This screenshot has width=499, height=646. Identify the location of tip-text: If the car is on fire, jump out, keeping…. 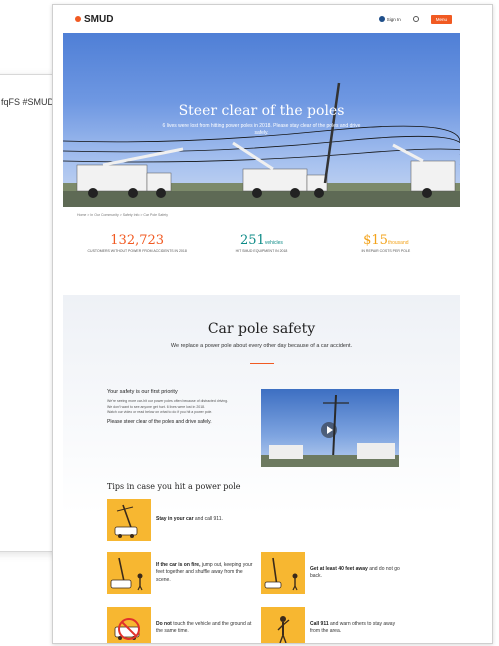
(204, 572).